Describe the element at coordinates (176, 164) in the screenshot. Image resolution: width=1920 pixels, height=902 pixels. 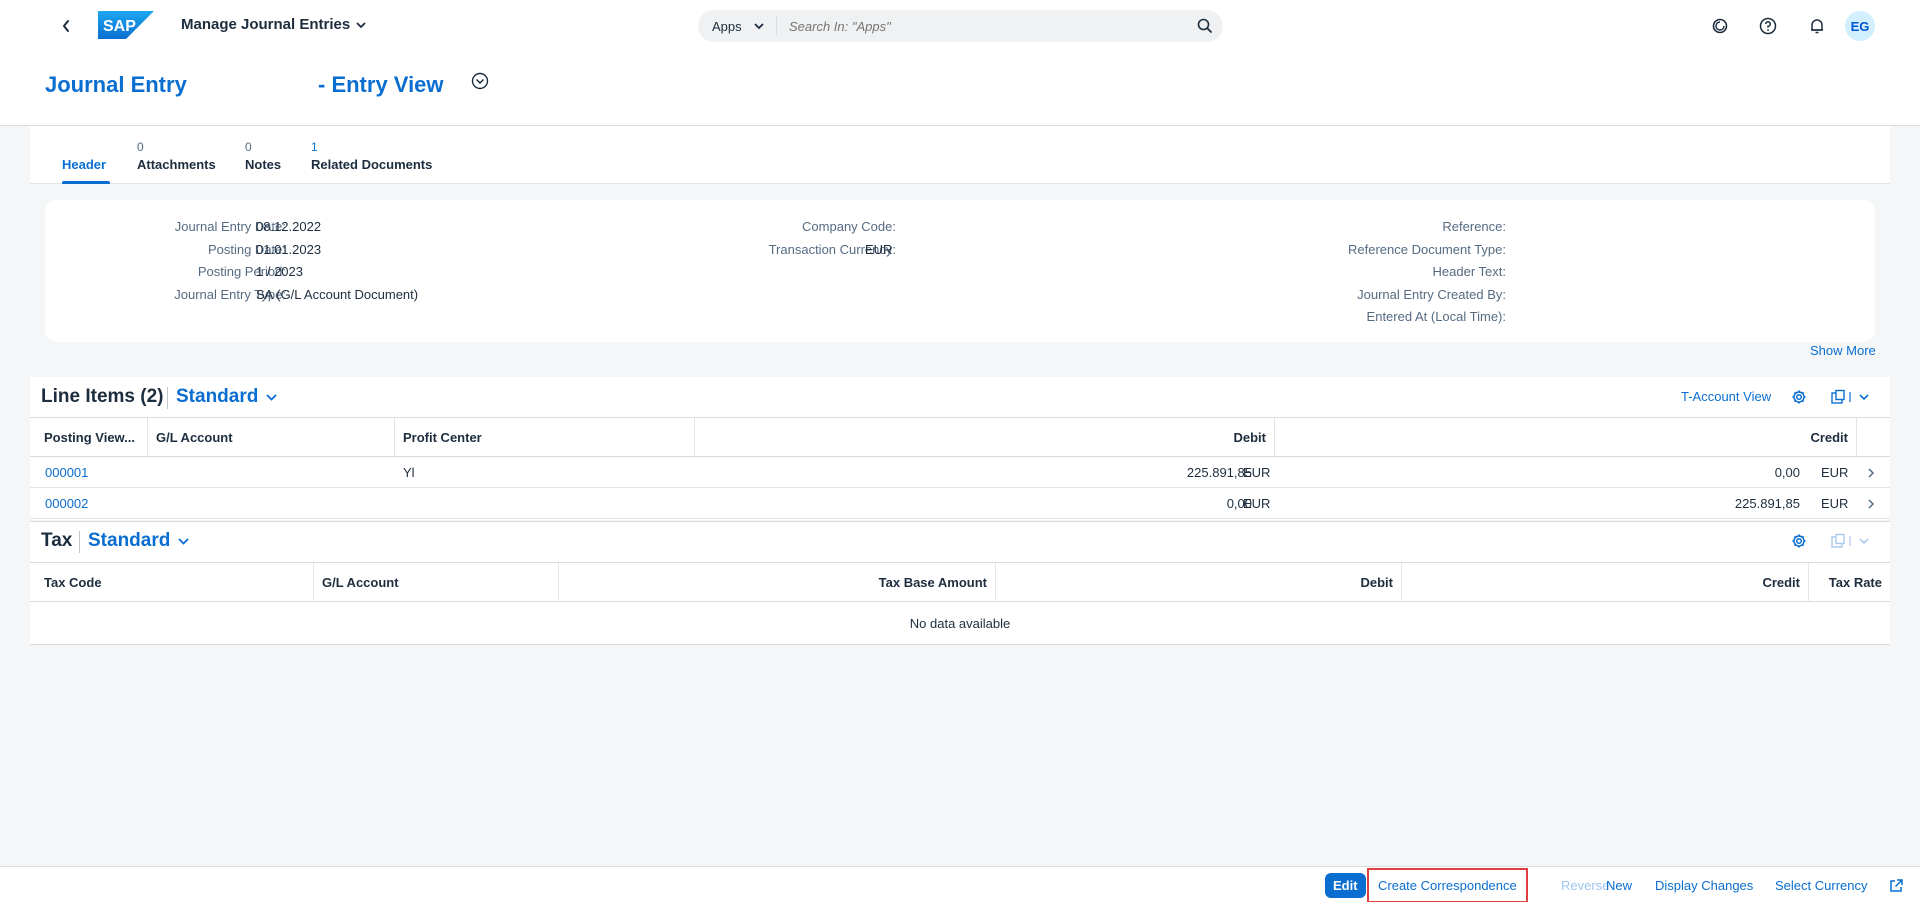
I see `tab-label: Attachments` at that location.